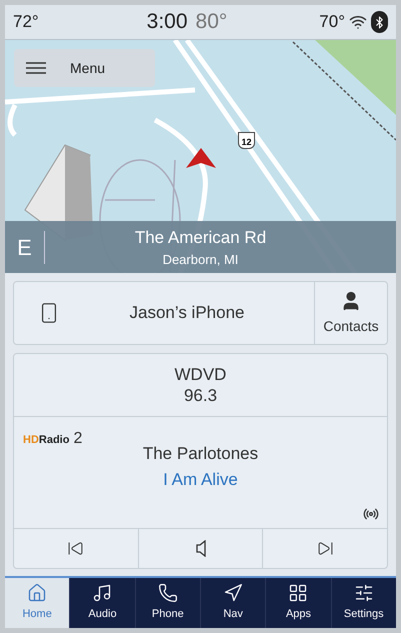  I want to click on station-frequency: 96.3, so click(201, 395).